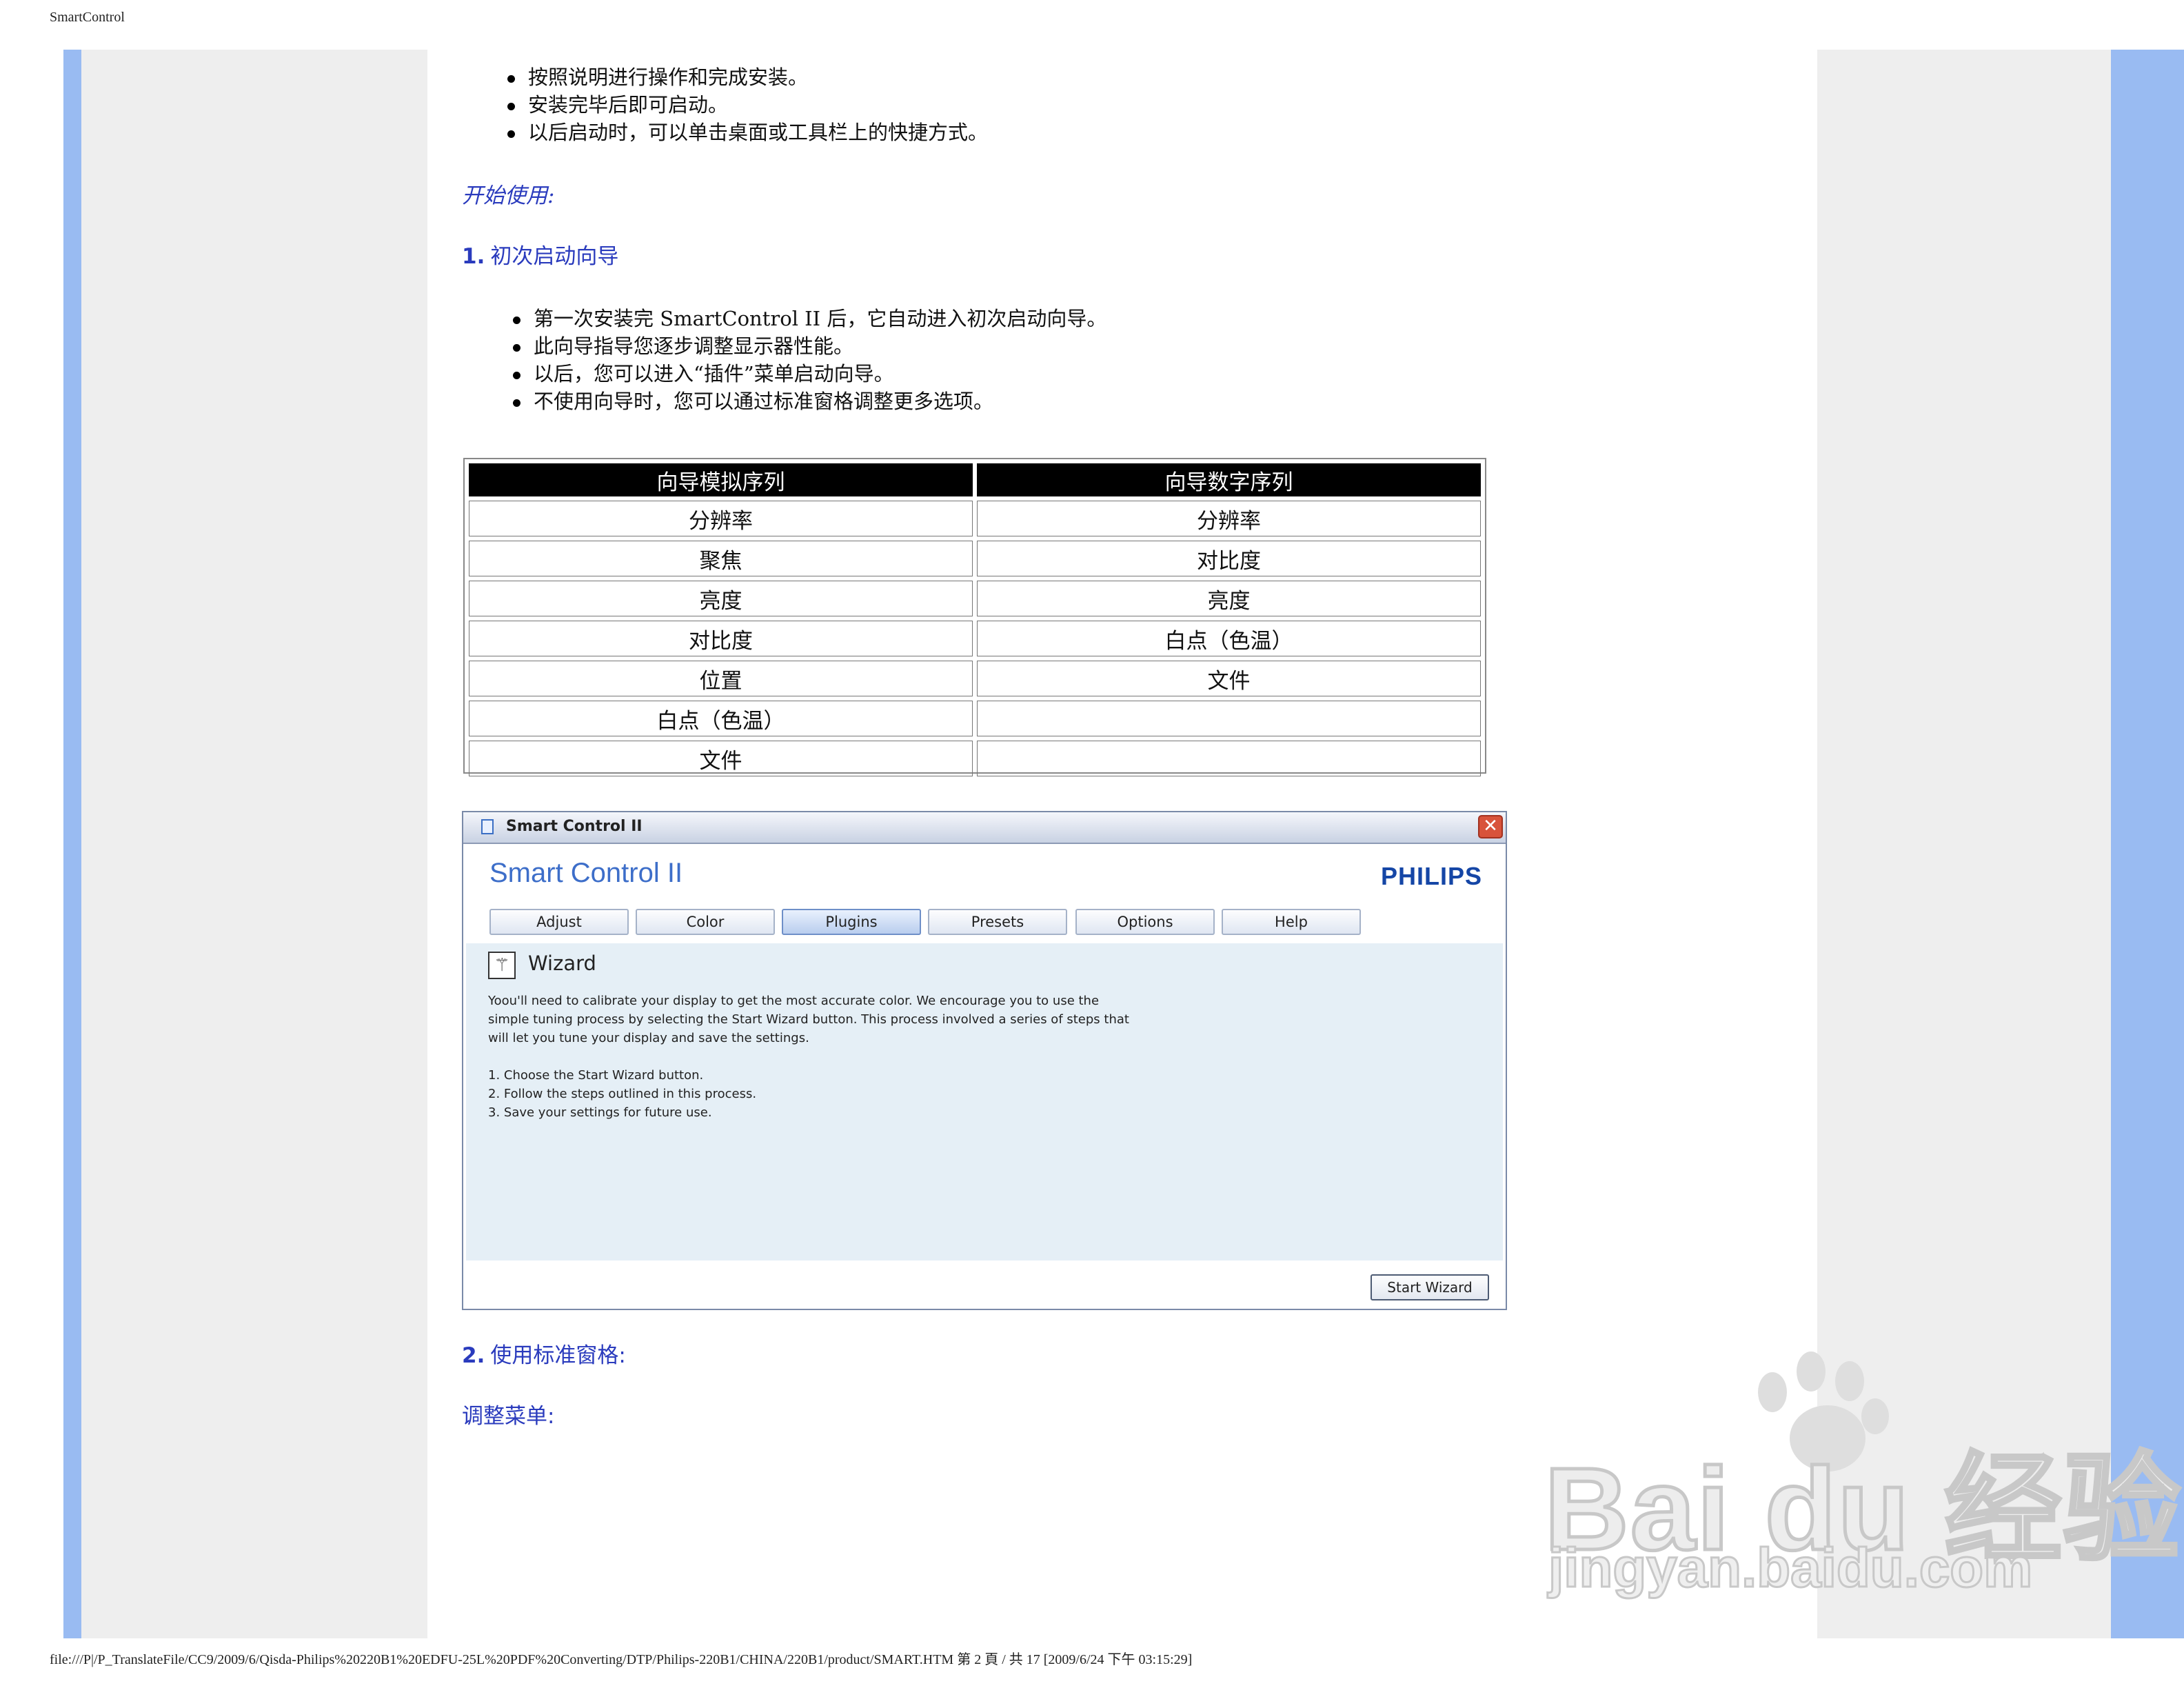  What do you see at coordinates (705, 922) in the screenshot?
I see `tab-color: Color` at bounding box center [705, 922].